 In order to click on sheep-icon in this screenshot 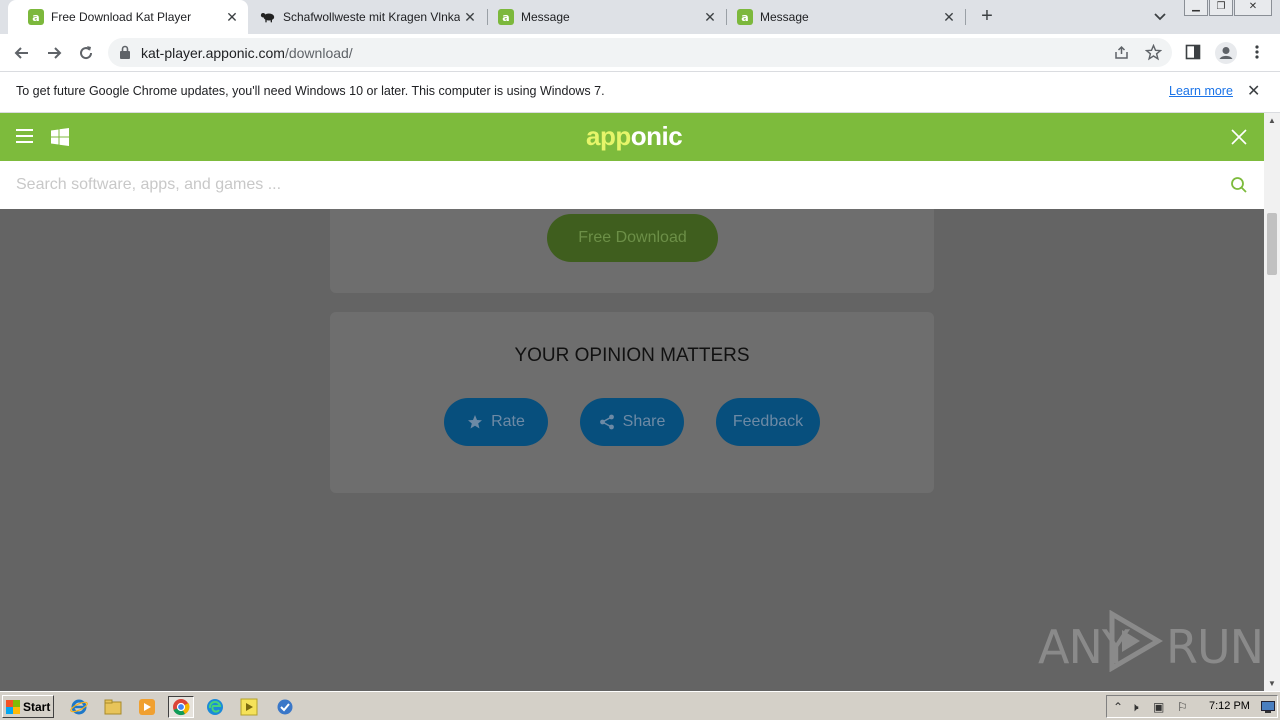, I will do `click(268, 17)`.